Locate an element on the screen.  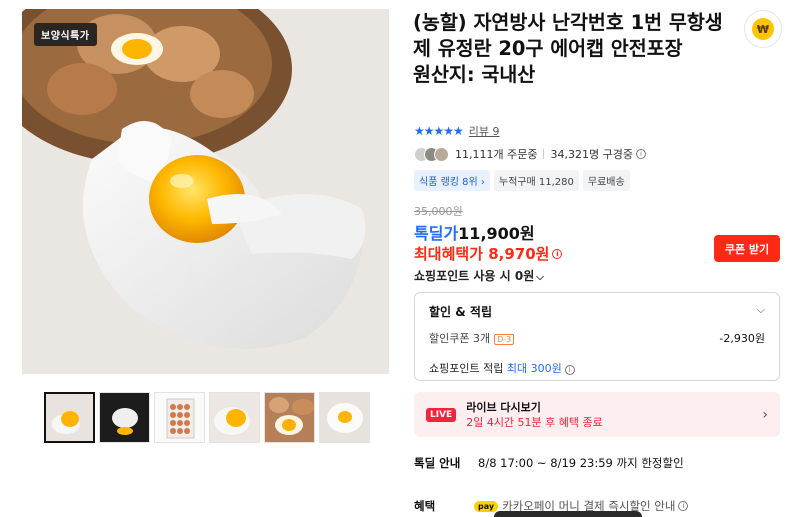
rating-row: ★★★★★ 리뷰 9 is located at coordinates (457, 131).